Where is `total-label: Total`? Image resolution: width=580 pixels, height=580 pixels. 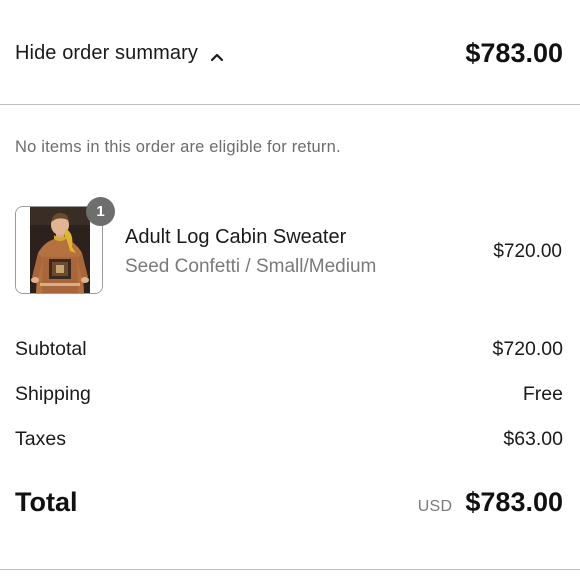 total-label: Total is located at coordinates (46, 502).